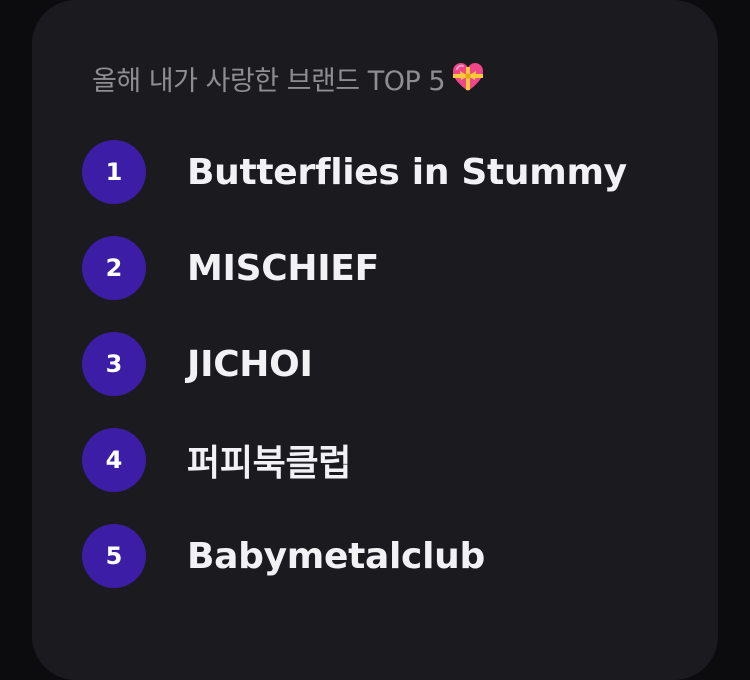  I want to click on rank-badge: 5, so click(114, 556).